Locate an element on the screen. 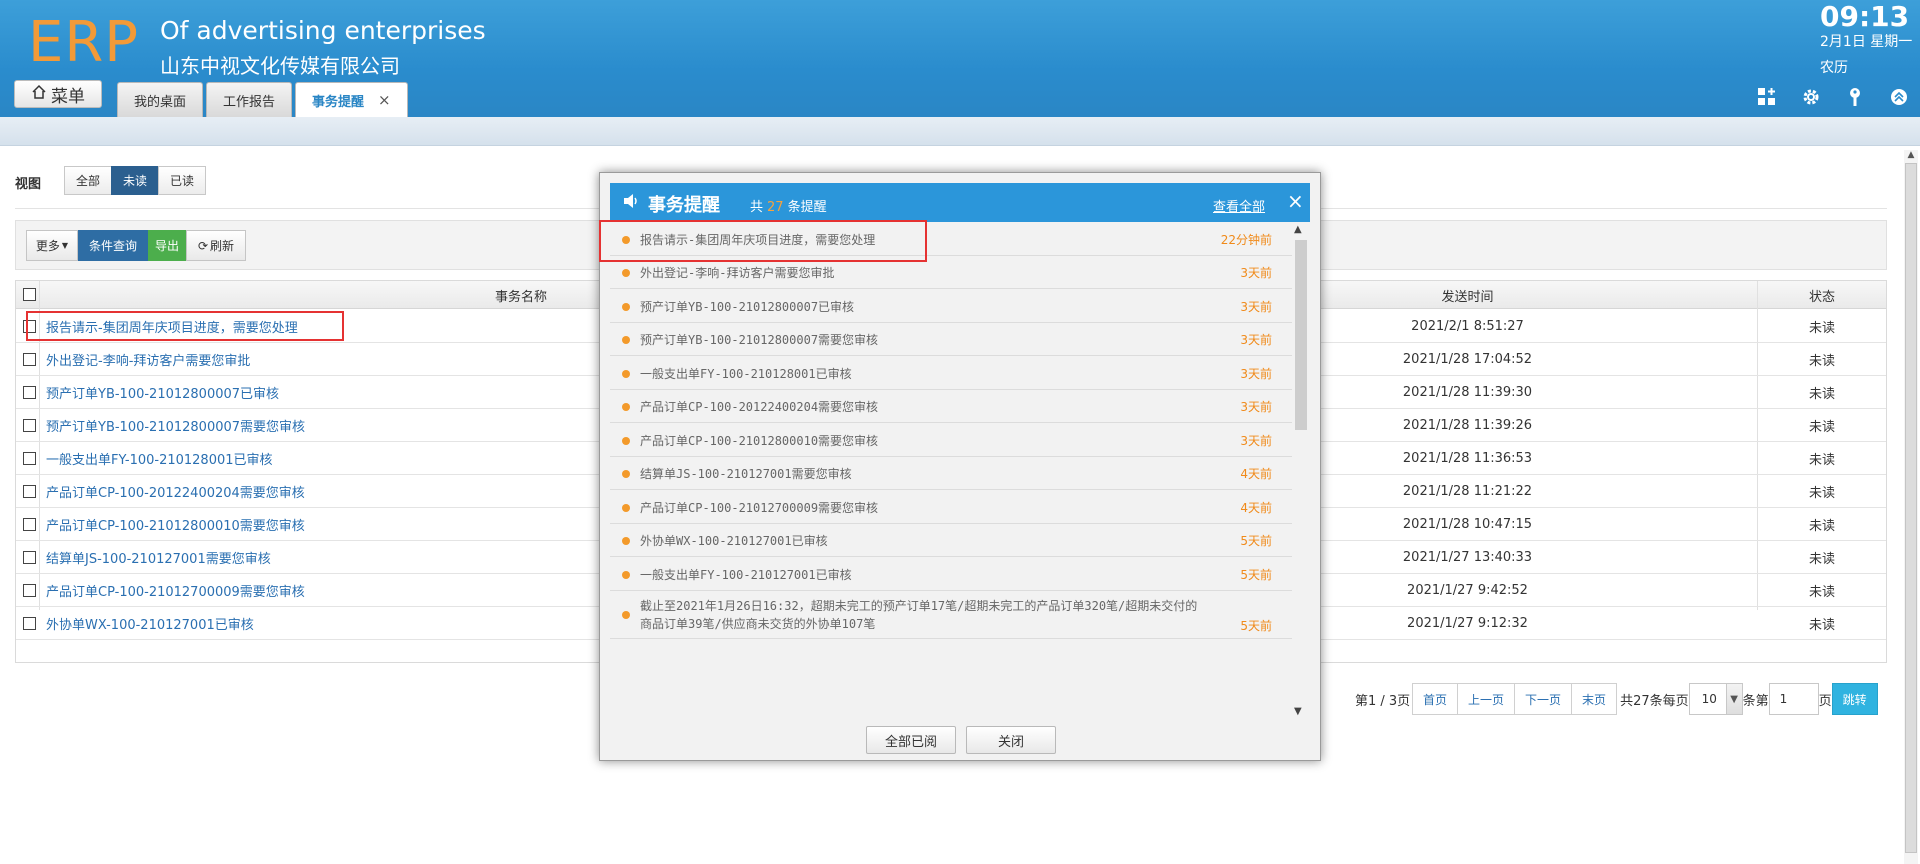 This screenshot has height=864, width=1920. popup-actions: 全部已阅 关闭 is located at coordinates (961, 740).